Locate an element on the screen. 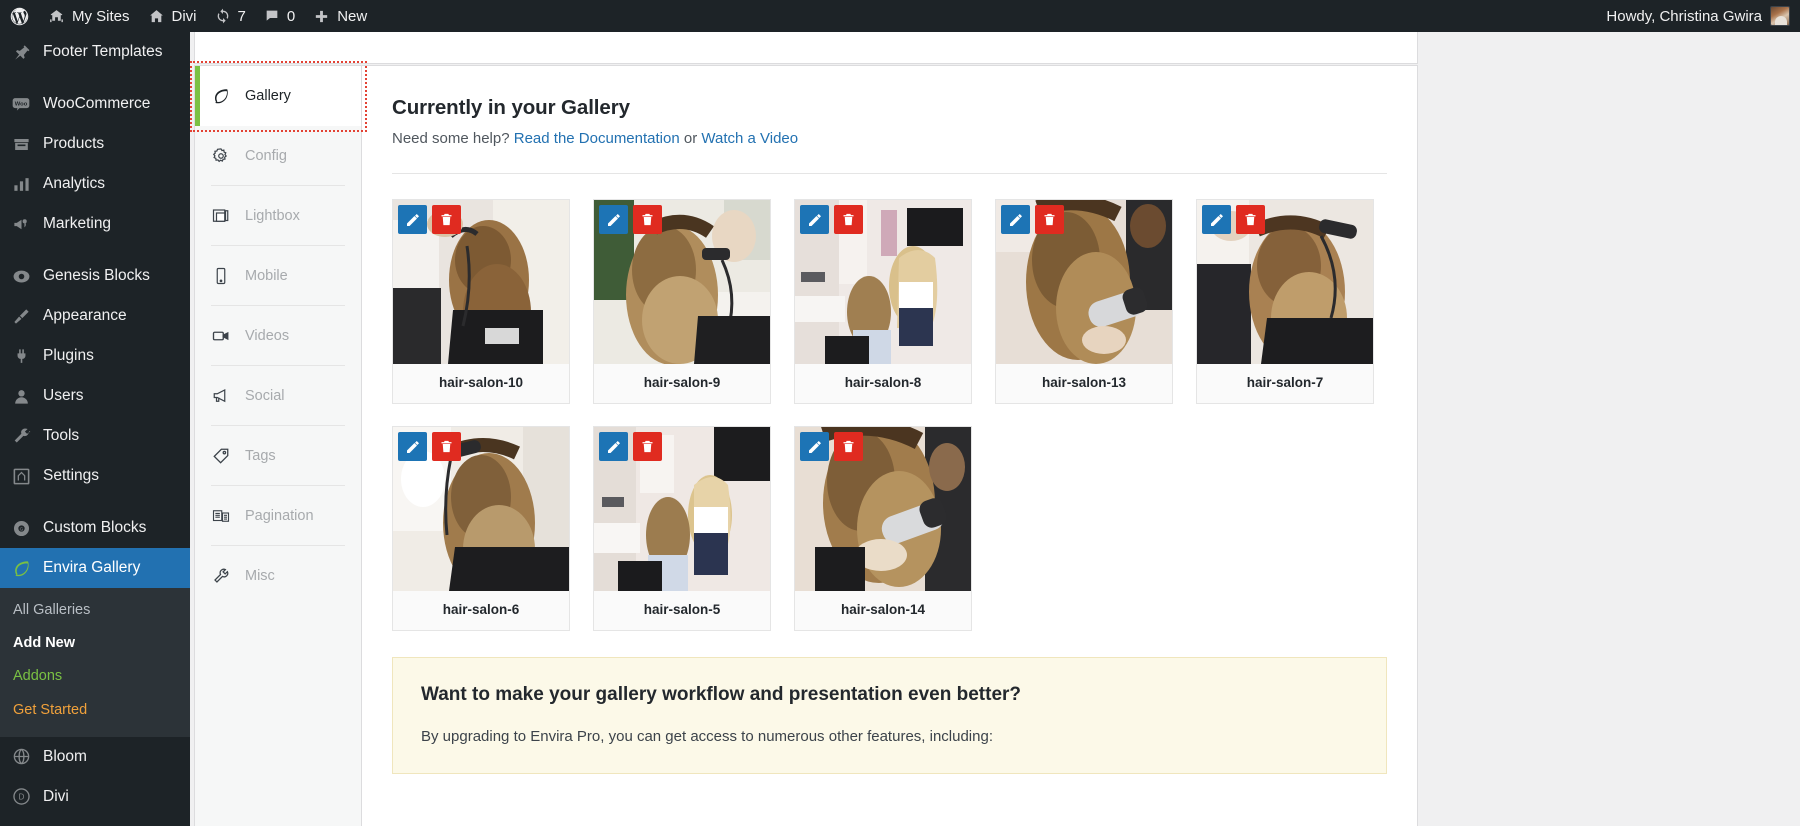 Image resolution: width=1800 pixels, height=826 pixels. adminbar-site-name-label: Divi is located at coordinates (184, 16).